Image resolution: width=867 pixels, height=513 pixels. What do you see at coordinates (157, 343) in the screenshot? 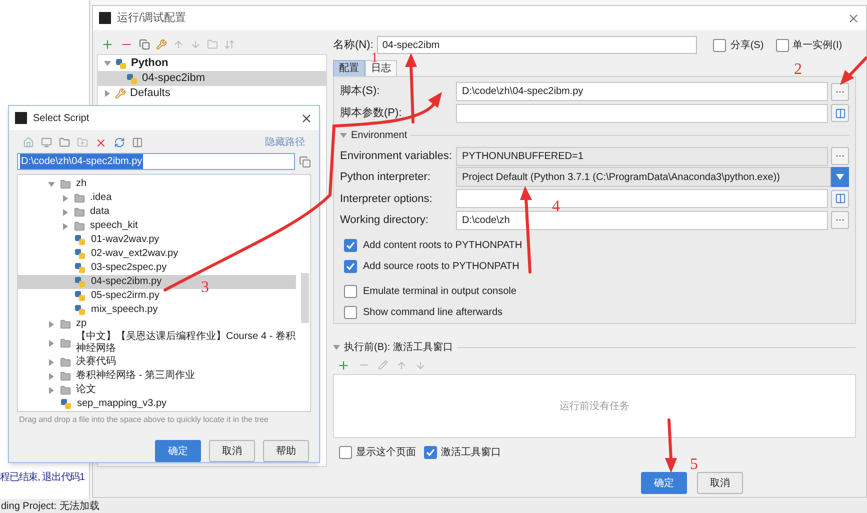
I see `tree-item: 【中文】【吴恩达课后编程作业】Course 4 - 卷积神经网络` at bounding box center [157, 343].